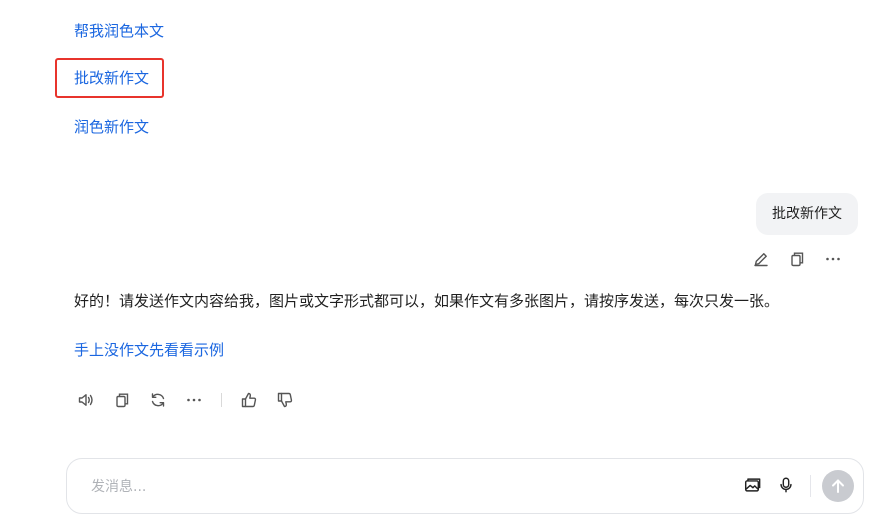 This screenshot has height=515, width=878. Describe the element at coordinates (249, 400) in the screenshot. I see `thumbs-up-icon` at that location.